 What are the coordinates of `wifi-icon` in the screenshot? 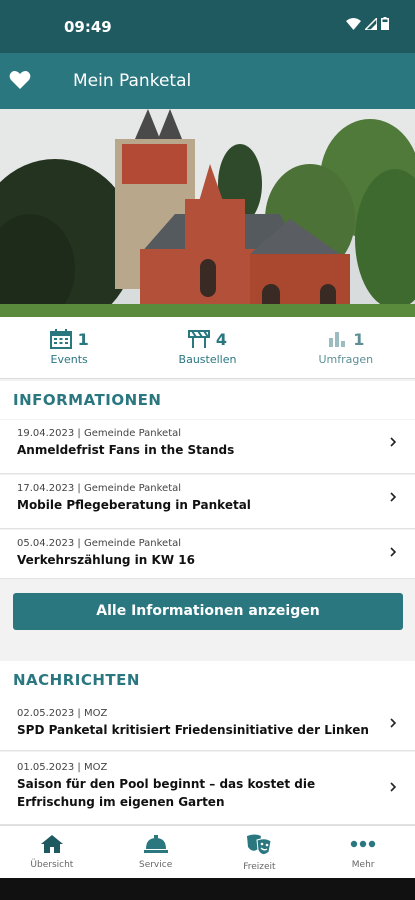 It's located at (353, 23).